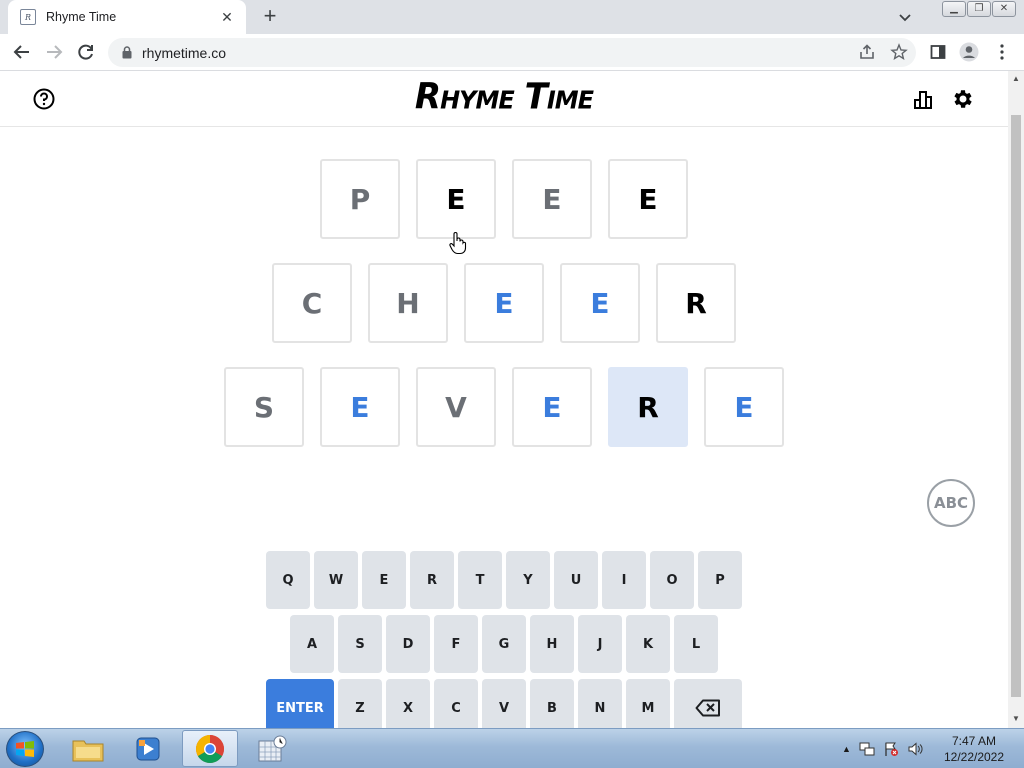 The height and width of the screenshot is (768, 1024). I want to click on calendar-clock-icon, so click(272, 748).